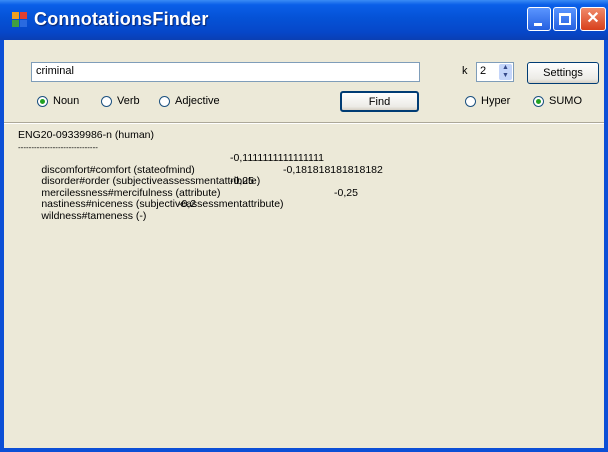 This screenshot has height=452, width=608. What do you see at coordinates (197, 101) in the screenshot?
I see `radio-label: Adjective` at bounding box center [197, 101].